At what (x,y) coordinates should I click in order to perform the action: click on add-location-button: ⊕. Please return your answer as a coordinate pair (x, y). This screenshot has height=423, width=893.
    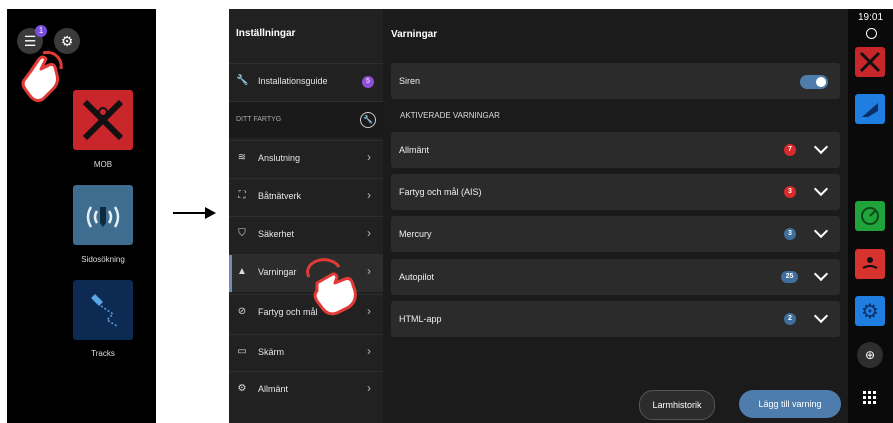
    Looking at the image, I should click on (870, 355).